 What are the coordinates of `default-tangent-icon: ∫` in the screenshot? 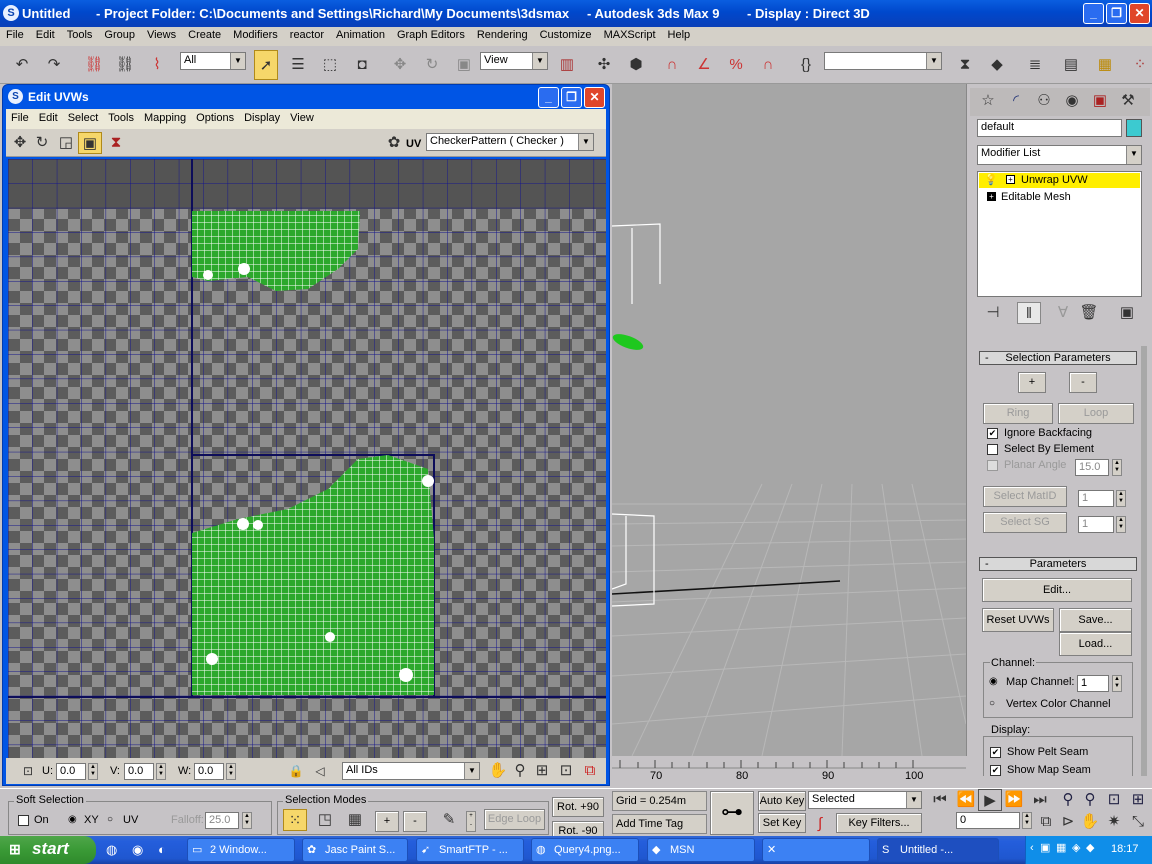 It's located at (820, 824).